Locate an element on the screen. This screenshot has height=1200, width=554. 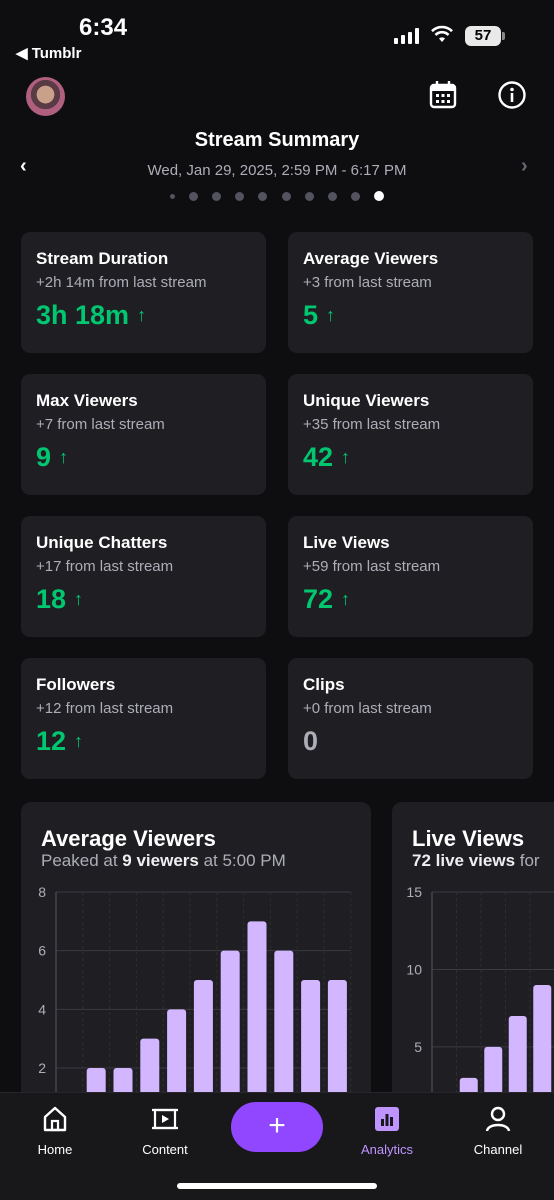
nav-content-label: Content is located at coordinates (165, 1149).